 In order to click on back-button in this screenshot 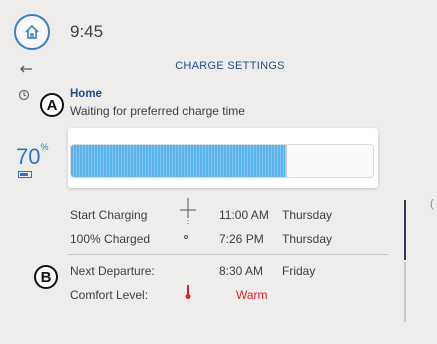, I will do `click(27, 69)`.